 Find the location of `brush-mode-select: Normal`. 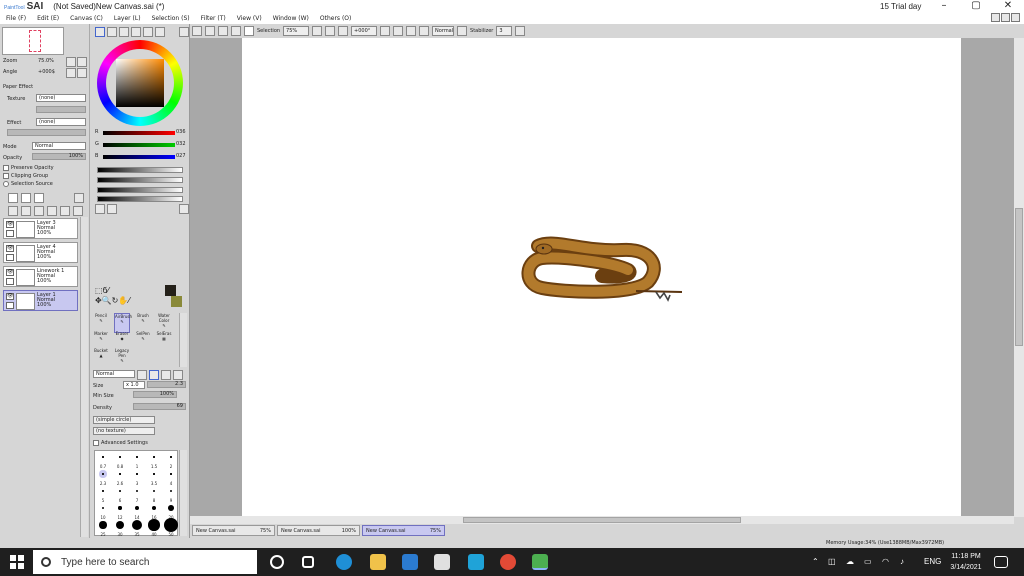

brush-mode-select: Normal is located at coordinates (114, 374).